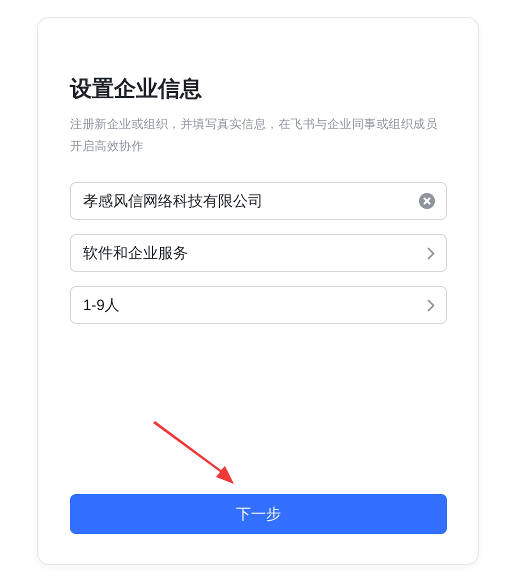 The height and width of the screenshot is (588, 511). Describe the element at coordinates (258, 305) in the screenshot. I see `select-field: 1-9人` at that location.